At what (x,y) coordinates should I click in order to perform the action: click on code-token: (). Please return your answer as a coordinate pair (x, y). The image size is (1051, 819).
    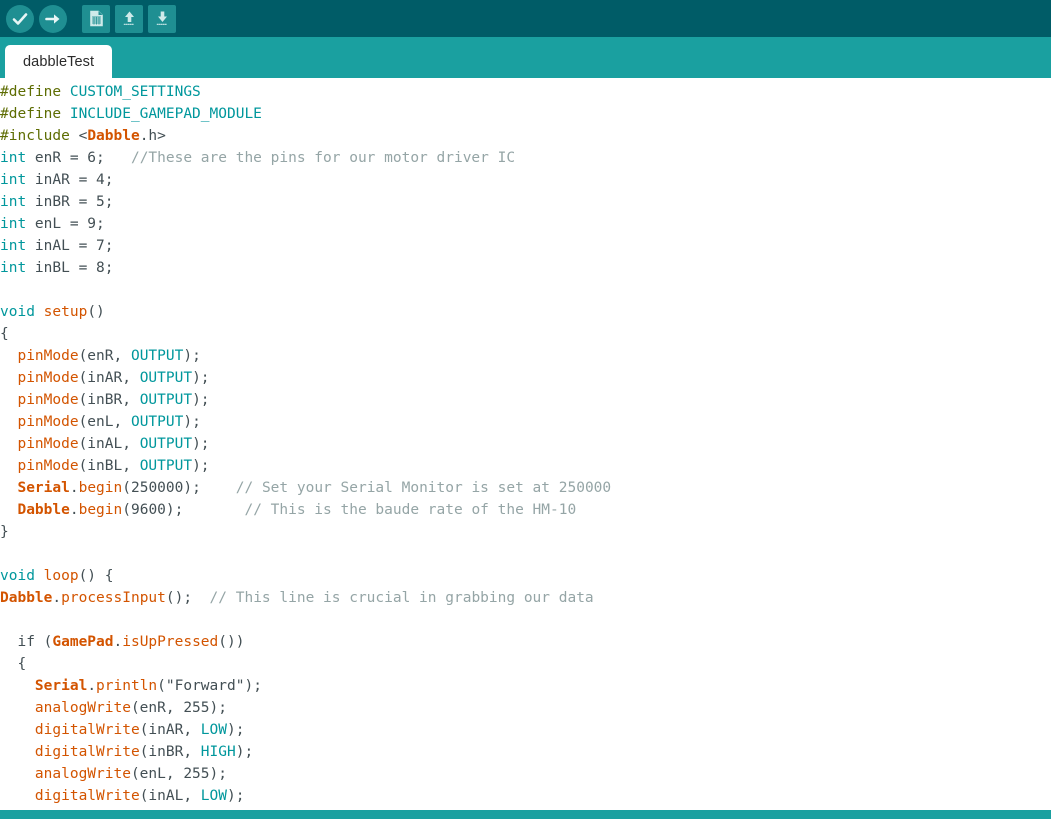
    Looking at the image, I should click on (96, 312).